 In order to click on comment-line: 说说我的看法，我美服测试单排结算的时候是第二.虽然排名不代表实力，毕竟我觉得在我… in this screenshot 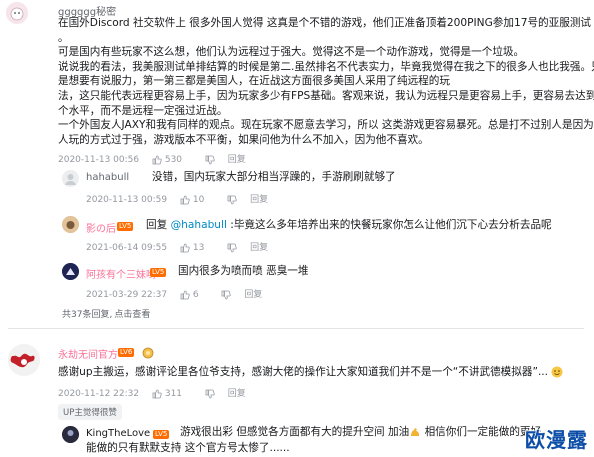, I will do `click(326, 66)`.